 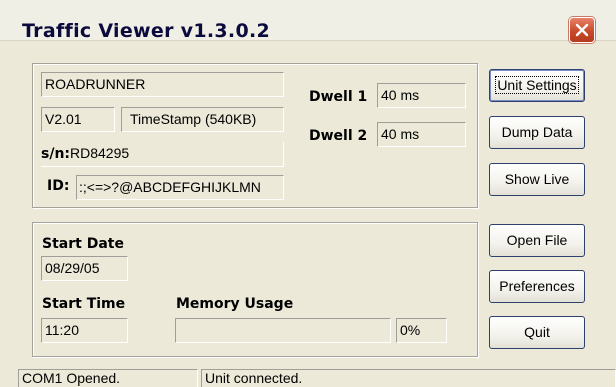 What do you see at coordinates (83, 244) in the screenshot?
I see `start-date-label: Start Date` at bounding box center [83, 244].